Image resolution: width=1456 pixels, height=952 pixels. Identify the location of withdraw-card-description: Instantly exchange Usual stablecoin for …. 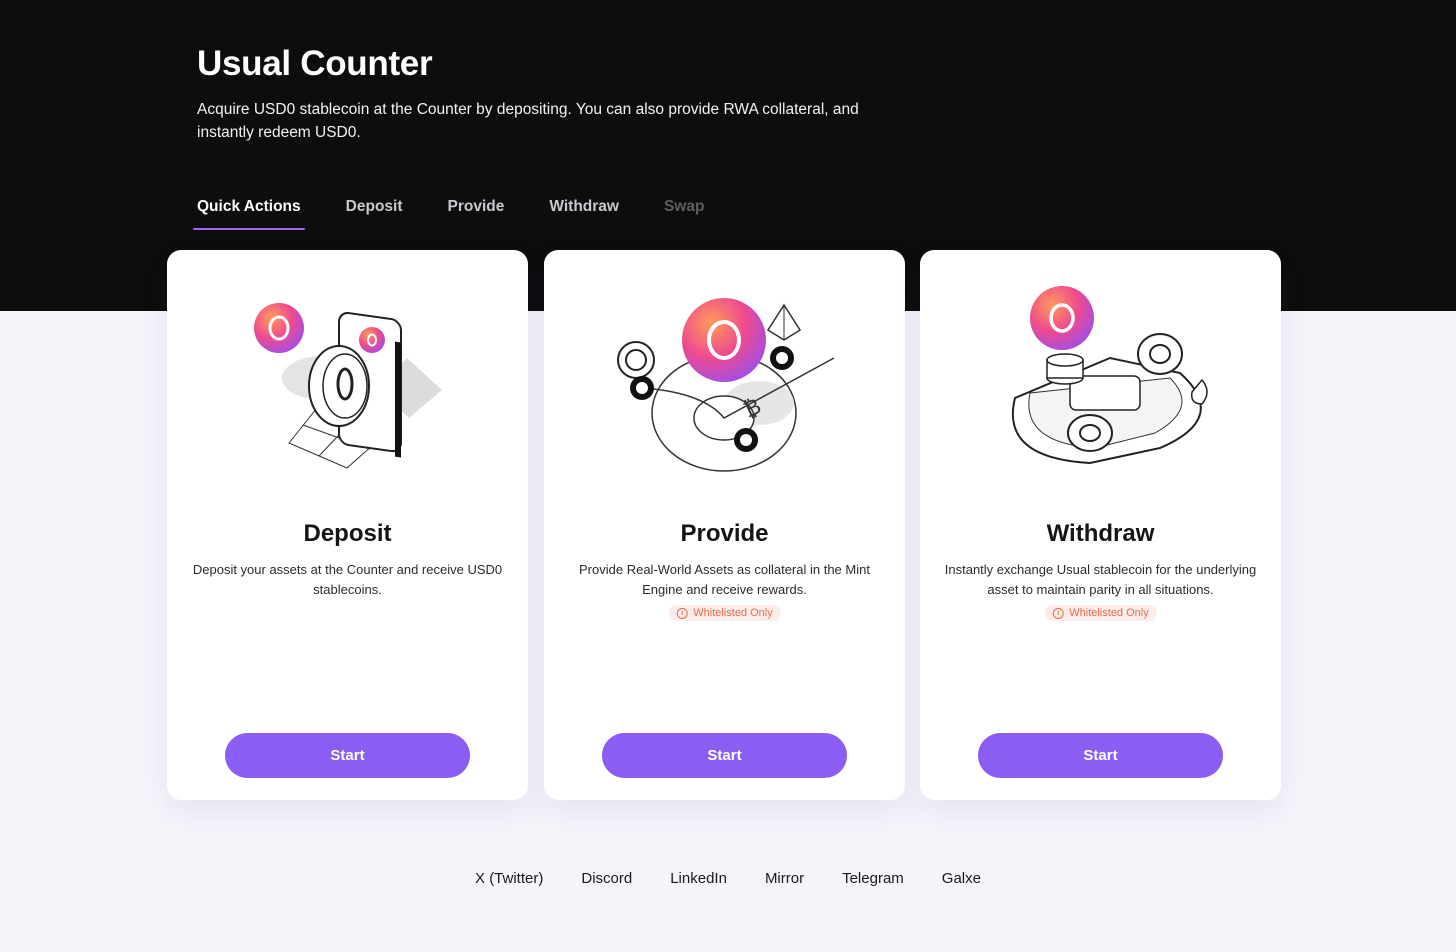
(1100, 579).